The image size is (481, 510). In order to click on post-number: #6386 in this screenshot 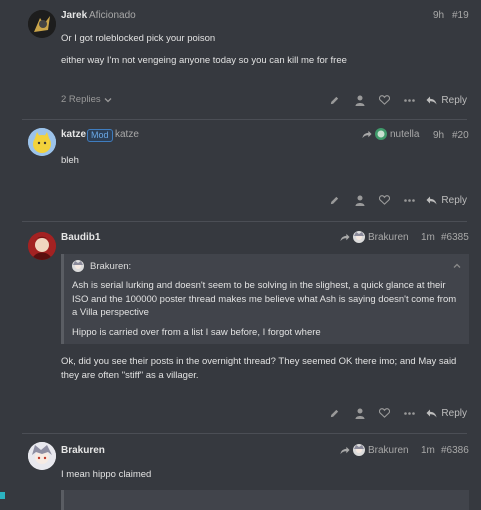, I will do `click(455, 450)`.